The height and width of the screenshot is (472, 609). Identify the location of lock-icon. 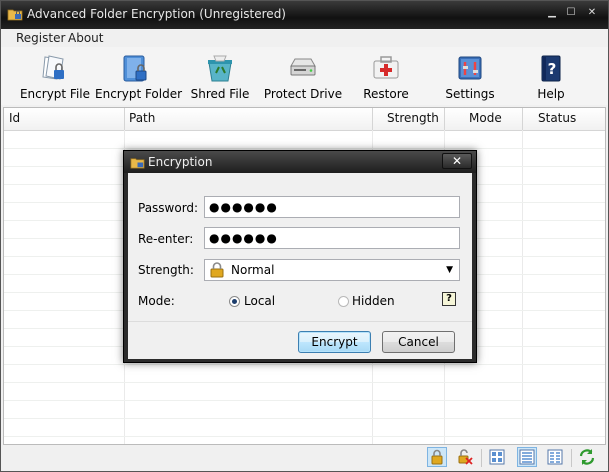
(437, 457).